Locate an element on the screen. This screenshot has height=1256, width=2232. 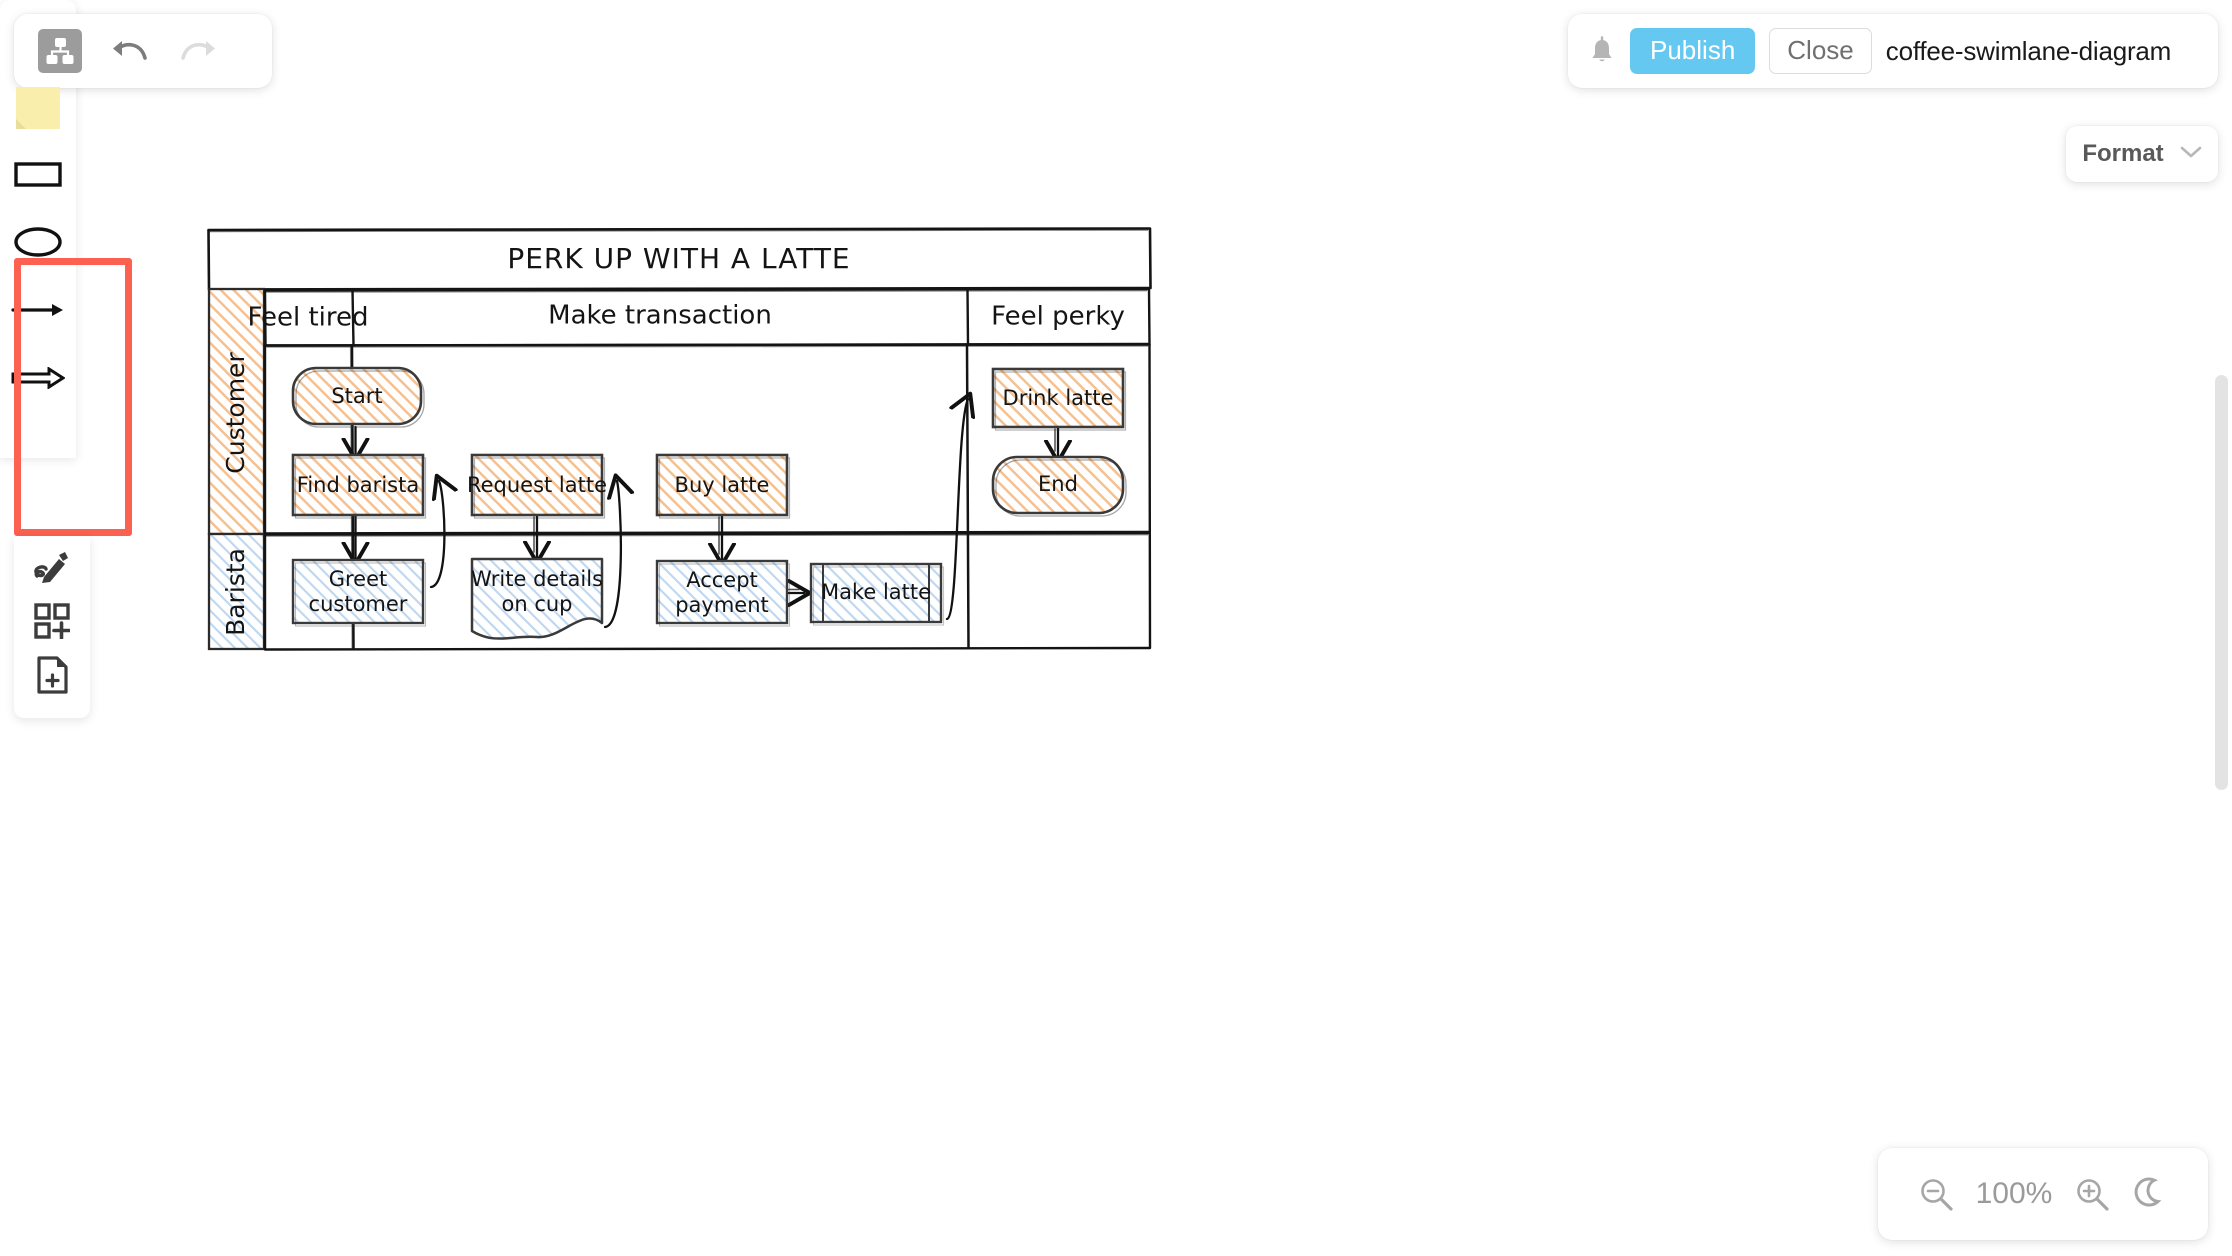
zoom-in-icon is located at coordinates (2092, 1194).